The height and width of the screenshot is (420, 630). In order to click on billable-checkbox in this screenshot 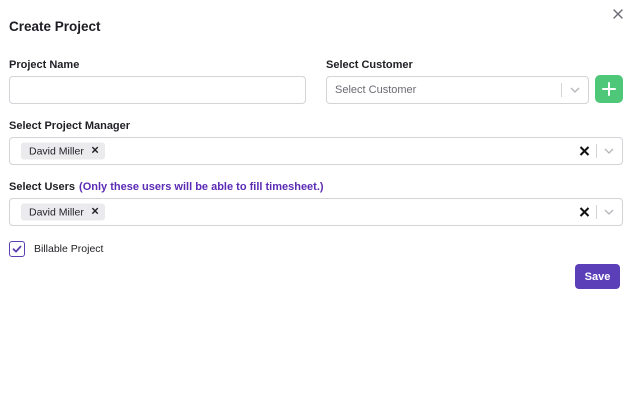, I will do `click(17, 249)`.